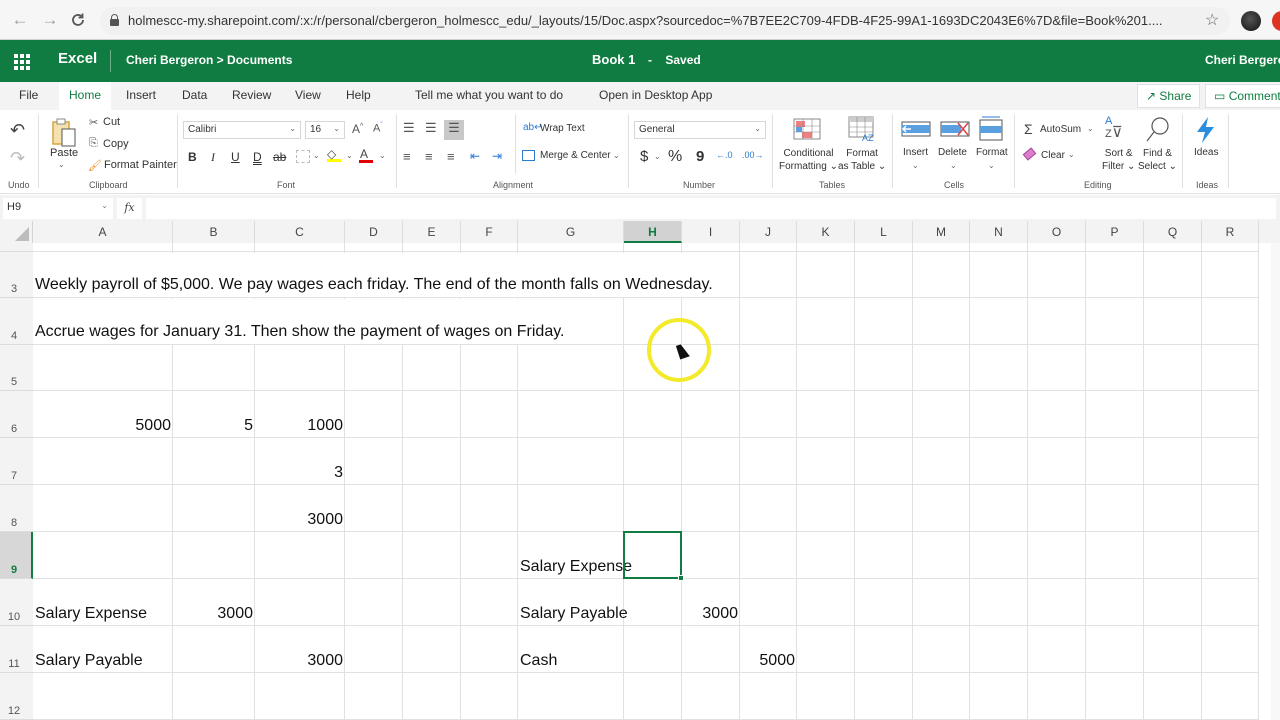 The width and height of the screenshot is (1280, 720). I want to click on paste-button: Paste, so click(64, 153).